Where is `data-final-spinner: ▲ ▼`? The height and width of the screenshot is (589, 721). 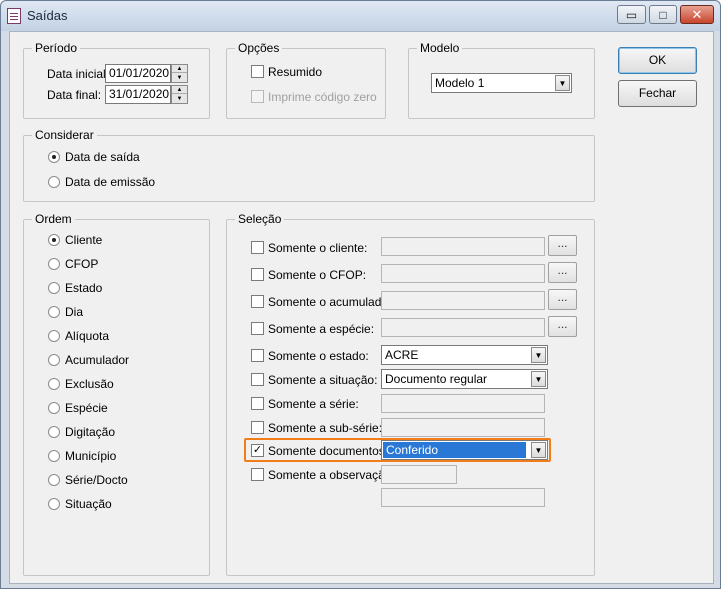 data-final-spinner: ▲ ▼ is located at coordinates (179, 94).